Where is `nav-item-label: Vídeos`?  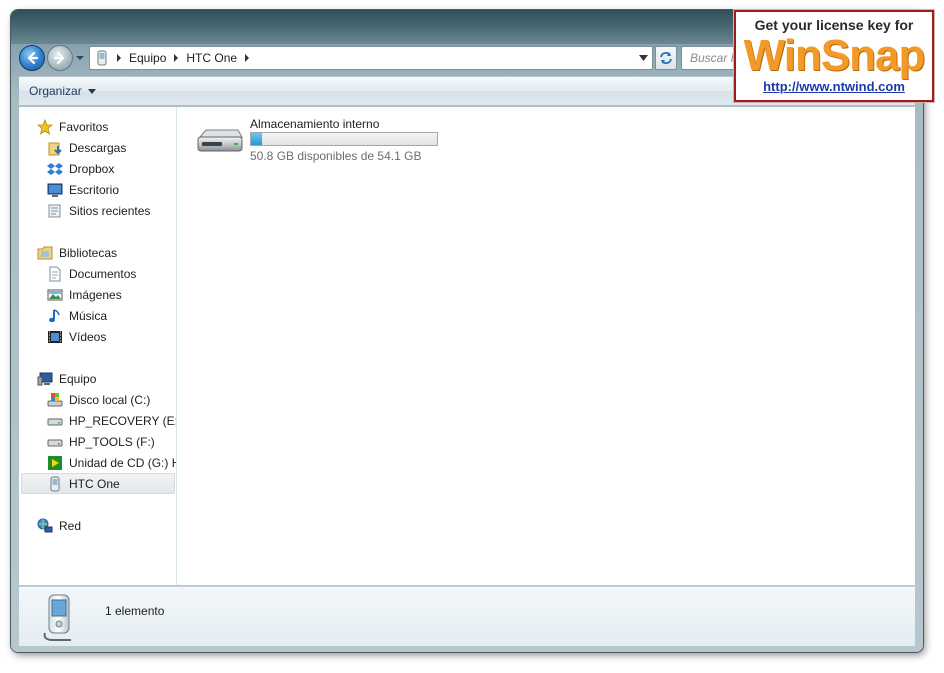
nav-item-label: Vídeos is located at coordinates (88, 337).